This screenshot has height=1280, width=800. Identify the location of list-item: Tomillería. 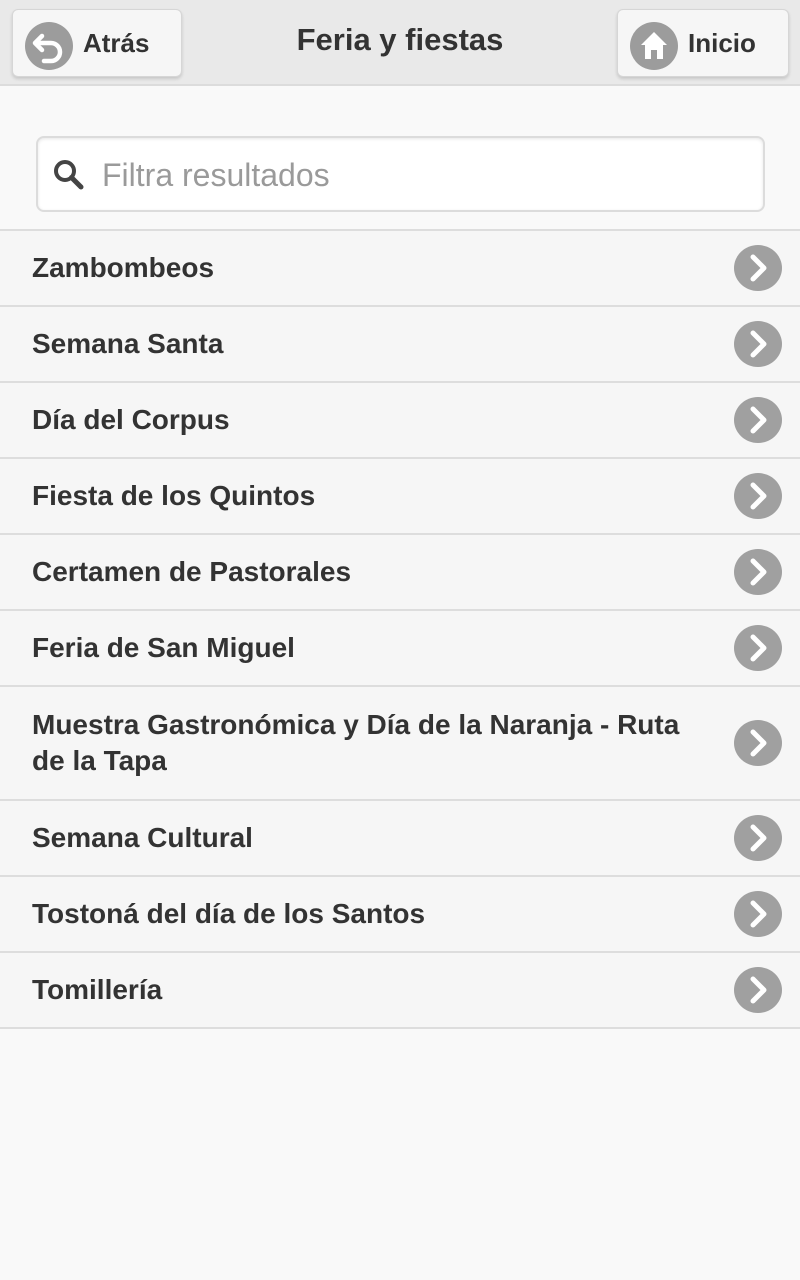
(400, 991).